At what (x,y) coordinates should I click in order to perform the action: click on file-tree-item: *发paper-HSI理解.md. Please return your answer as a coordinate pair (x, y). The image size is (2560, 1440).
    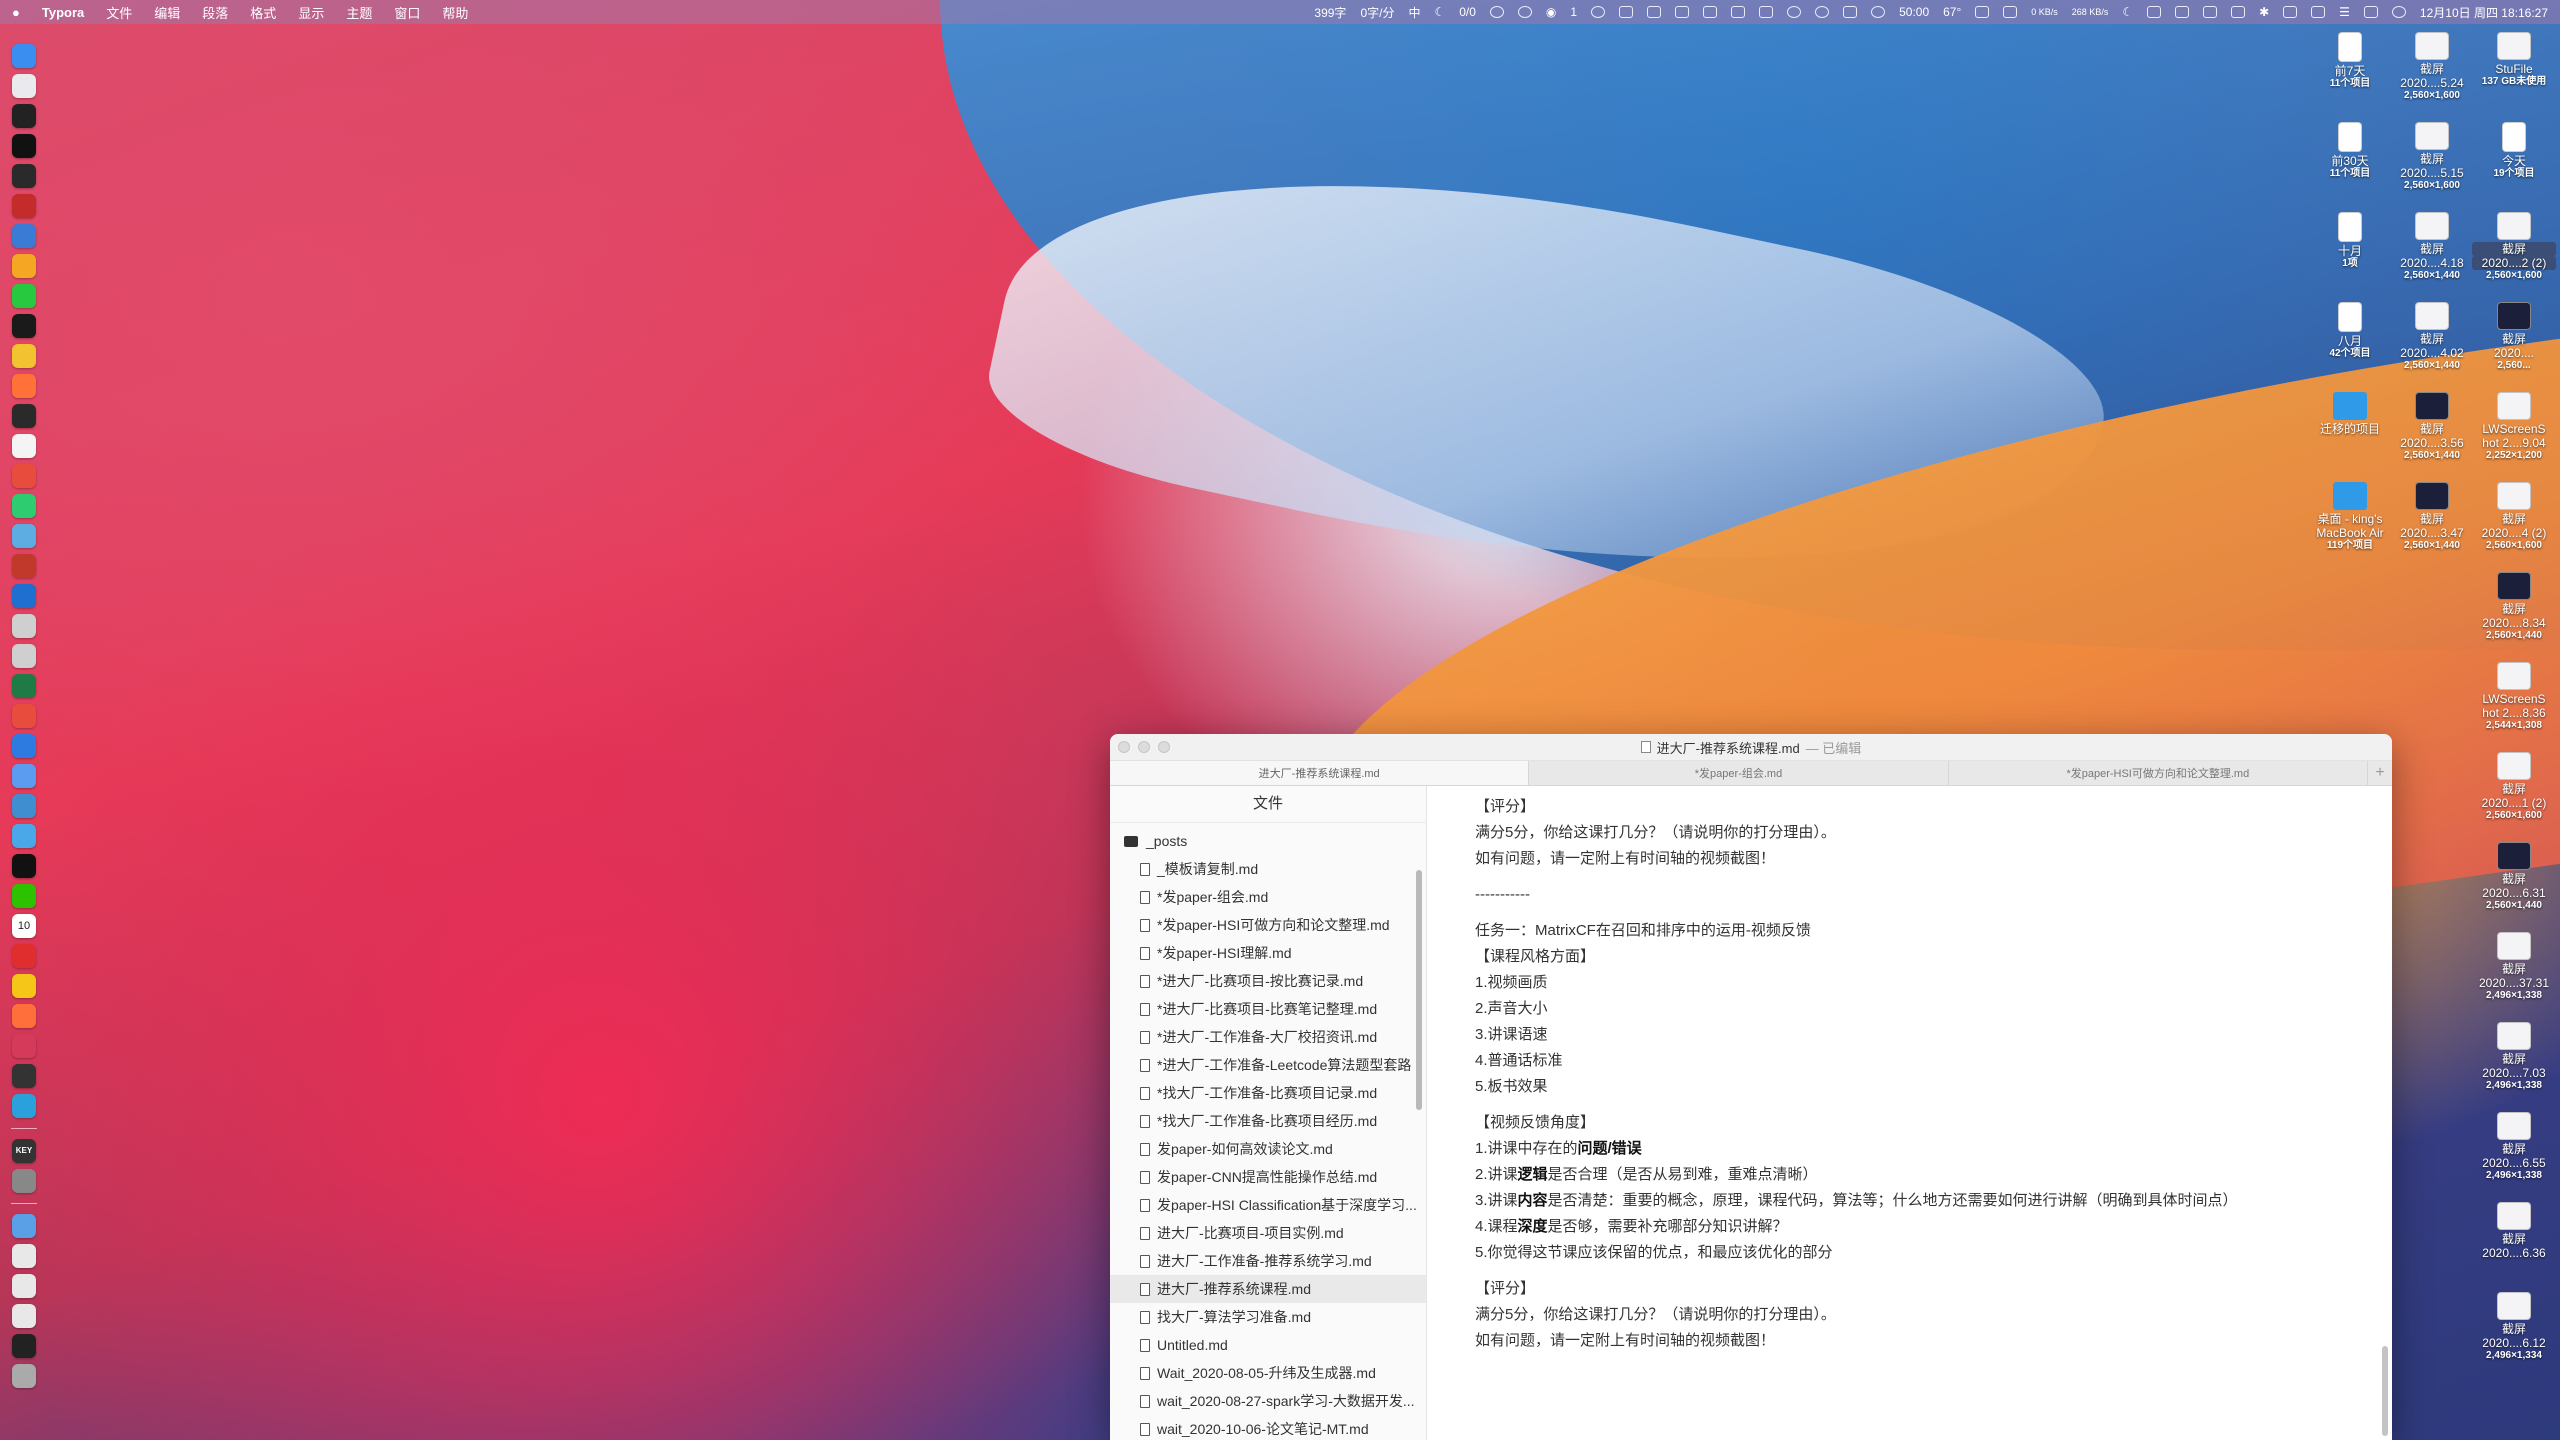
    Looking at the image, I should click on (1268, 953).